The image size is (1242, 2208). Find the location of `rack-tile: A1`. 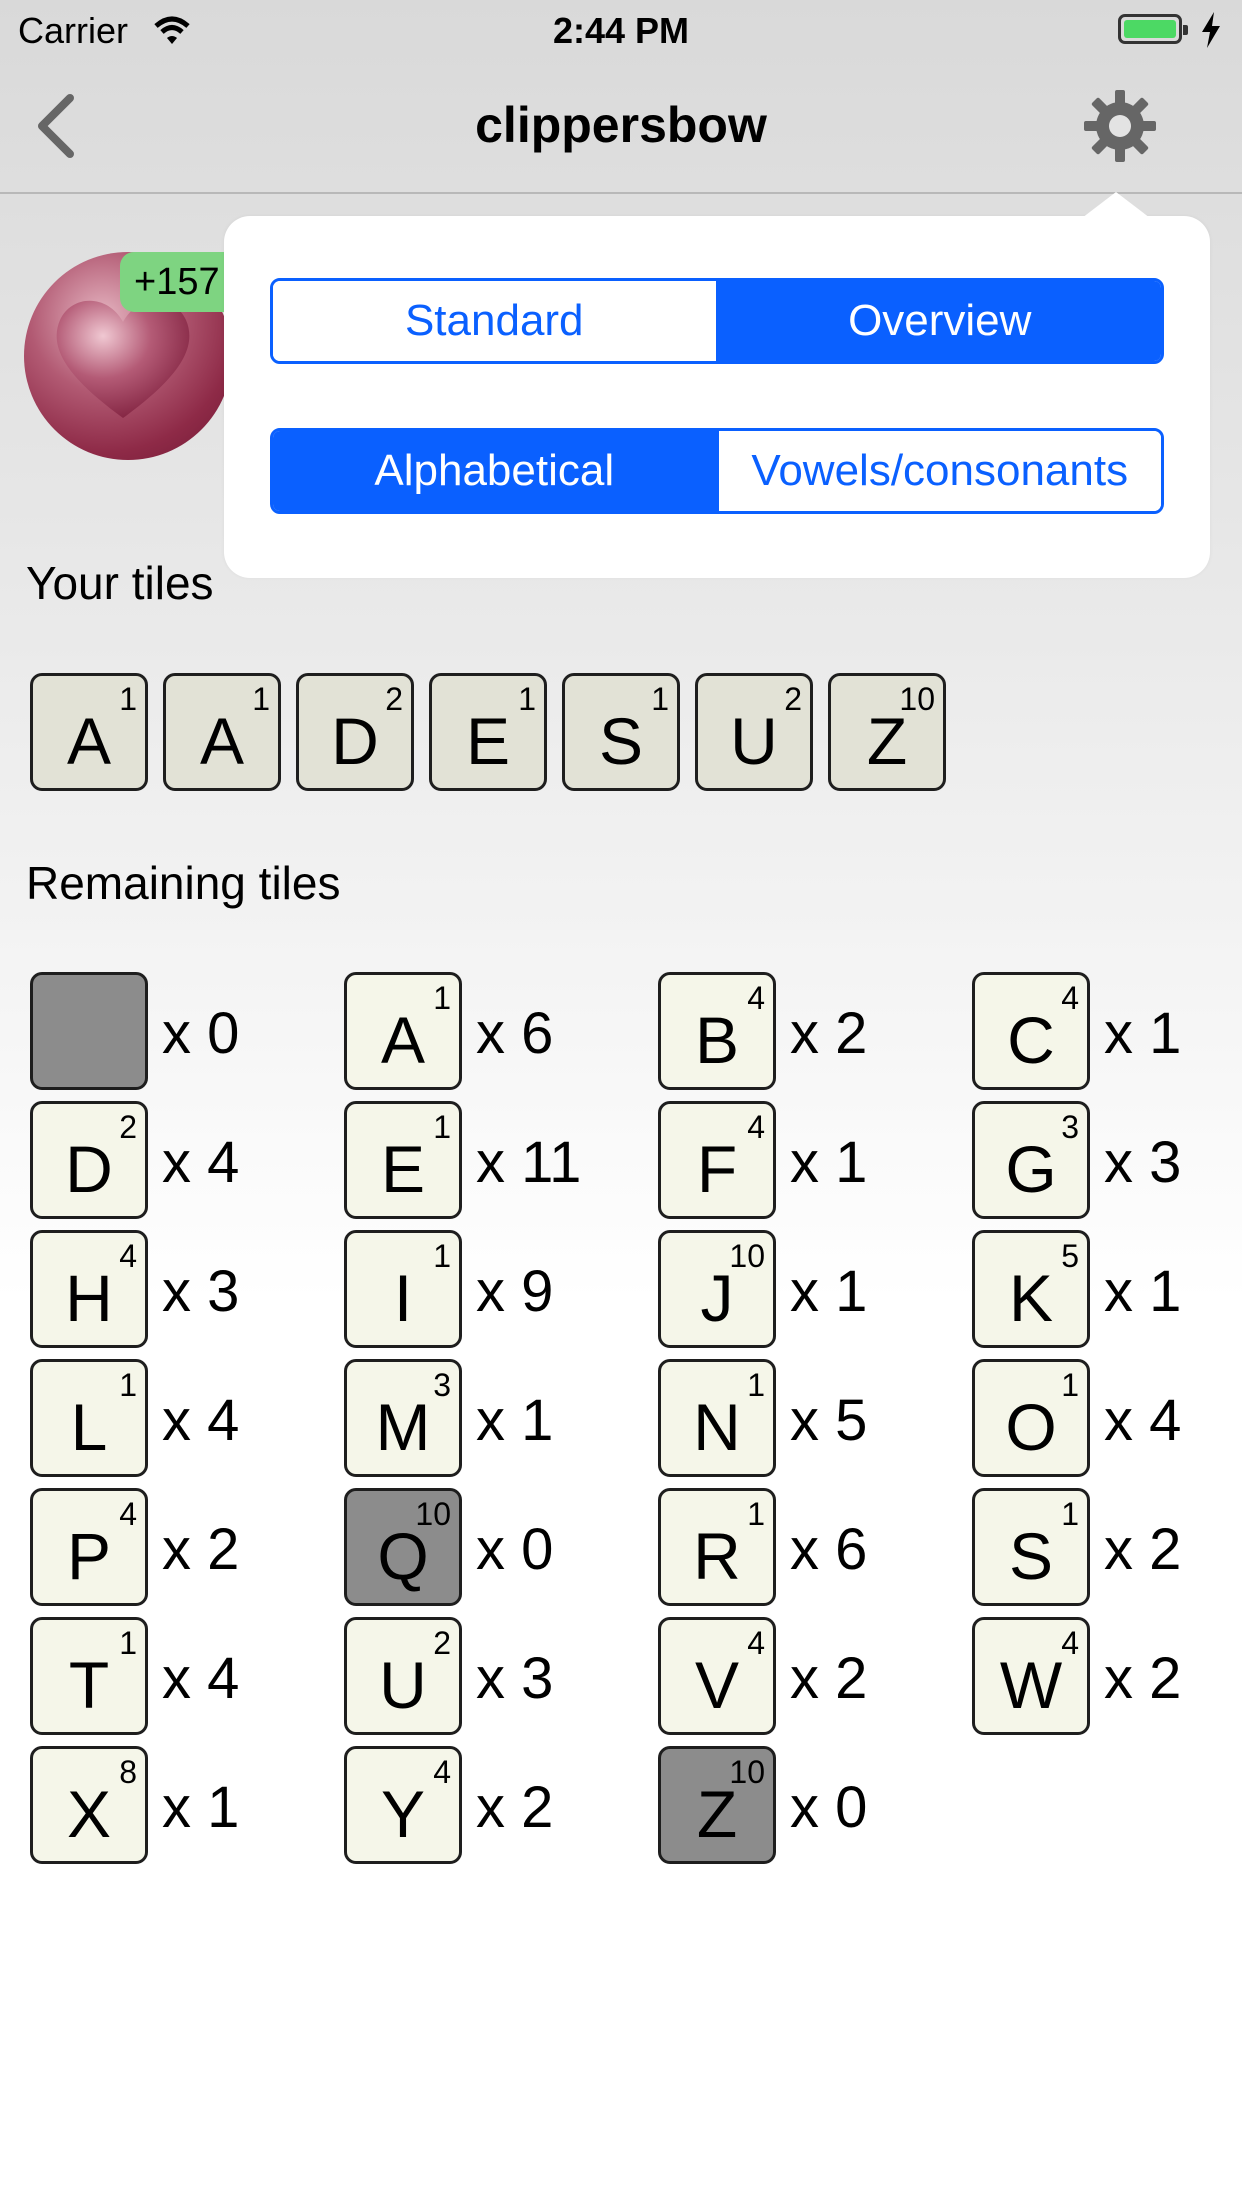

rack-tile: A1 is located at coordinates (222, 732).